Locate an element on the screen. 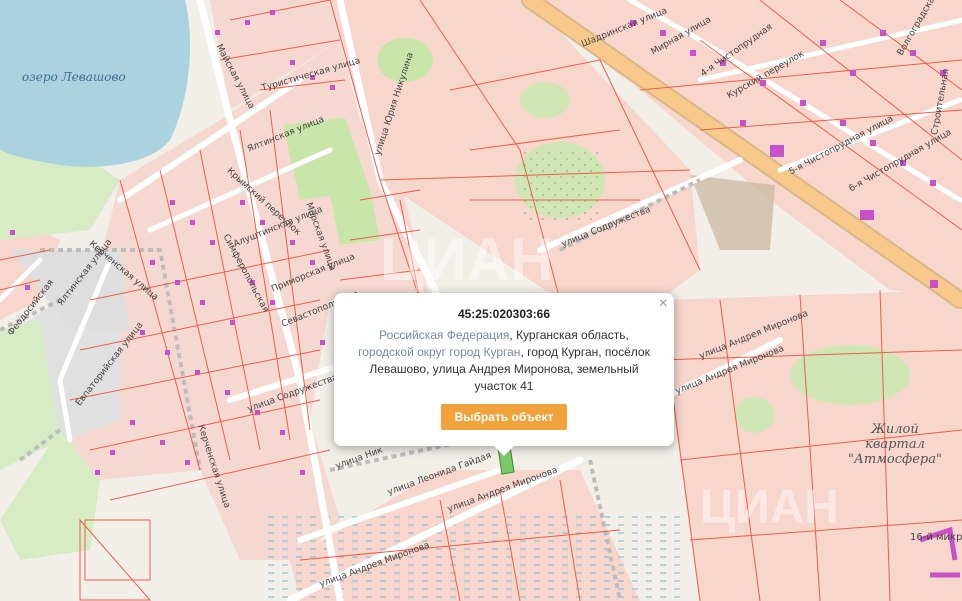  residential-quarter-label: Жилой квартал "Атмосфера" is located at coordinates (895, 444).